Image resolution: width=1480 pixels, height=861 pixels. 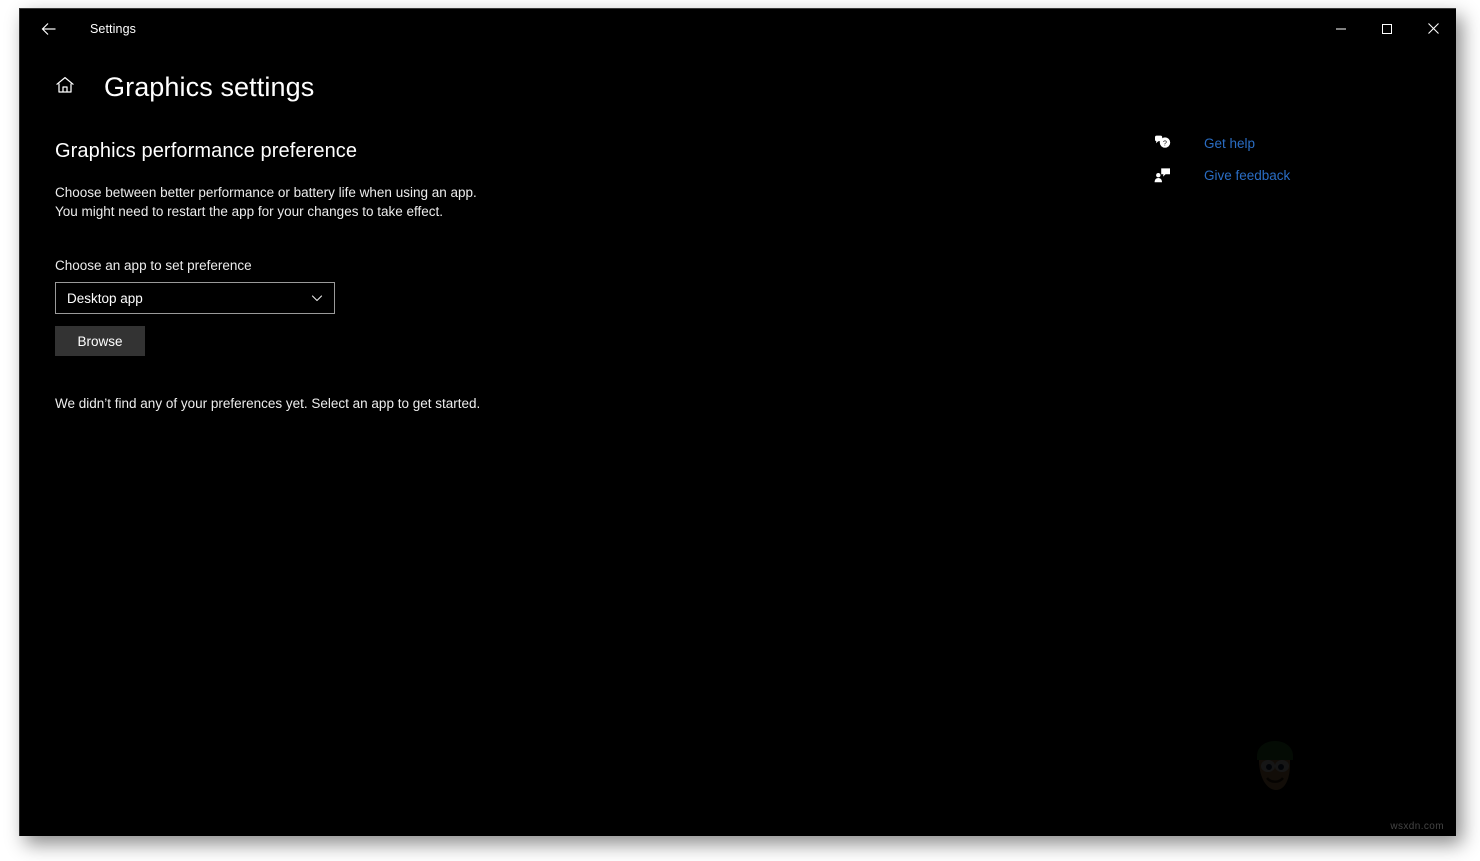 I want to click on give-feedback-link: Give feedback, so click(x=1248, y=175).